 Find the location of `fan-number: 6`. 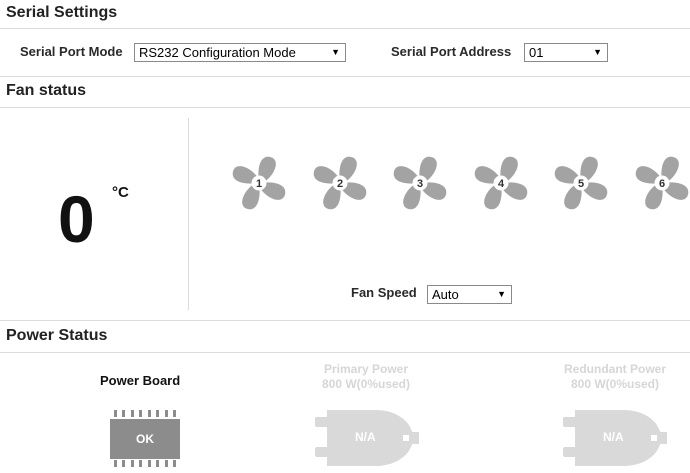

fan-number: 6 is located at coordinates (662, 184).